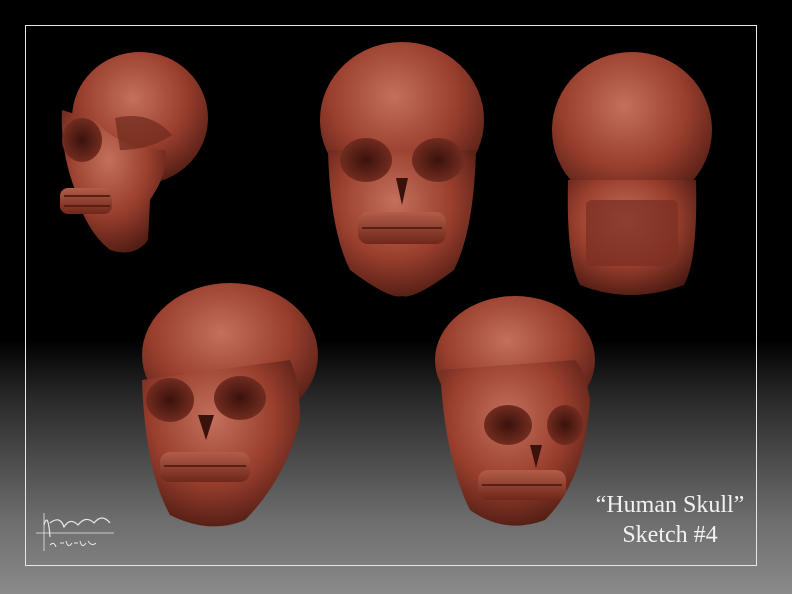  Describe the element at coordinates (402, 169) in the screenshot. I see `skull-front-view` at that location.